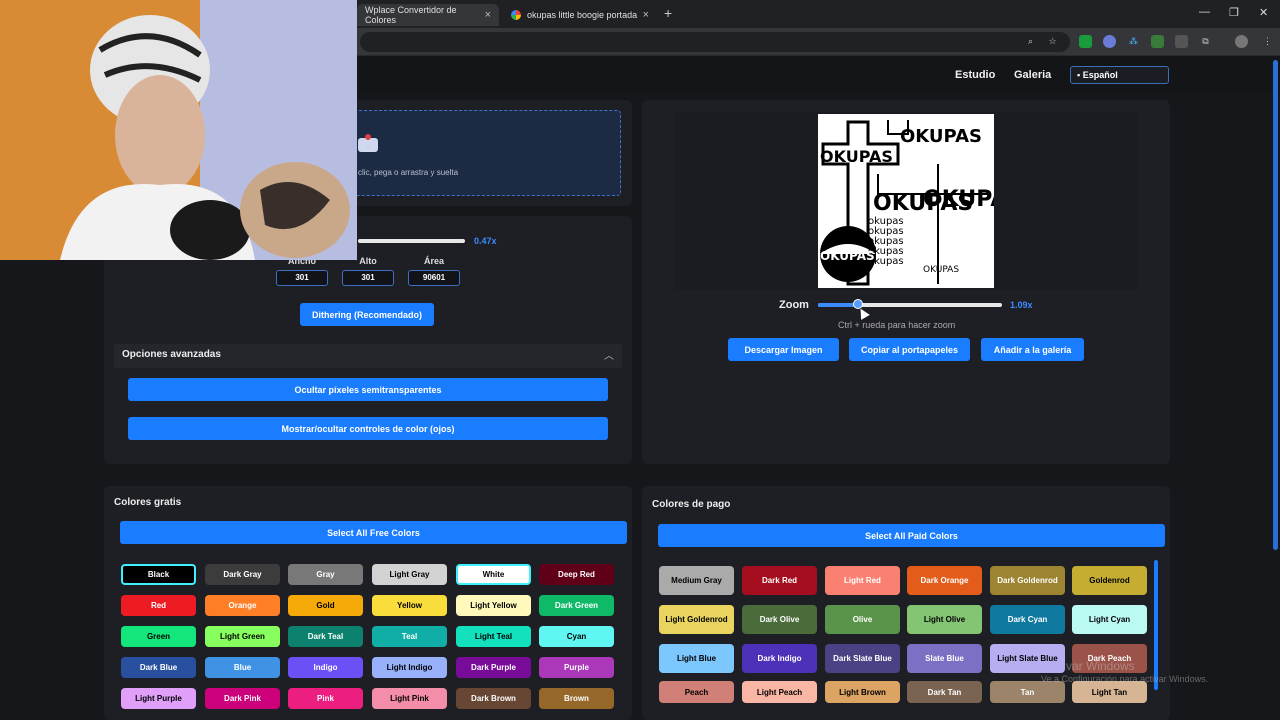 The width and height of the screenshot is (1280, 720). What do you see at coordinates (696, 619) in the screenshot?
I see `paid-color-chip: Light Goldenrod` at bounding box center [696, 619].